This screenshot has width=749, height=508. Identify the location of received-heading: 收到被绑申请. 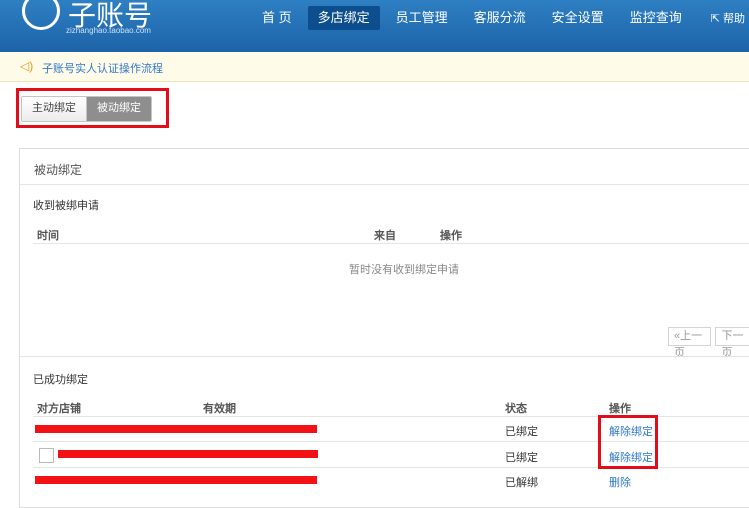
(66, 206).